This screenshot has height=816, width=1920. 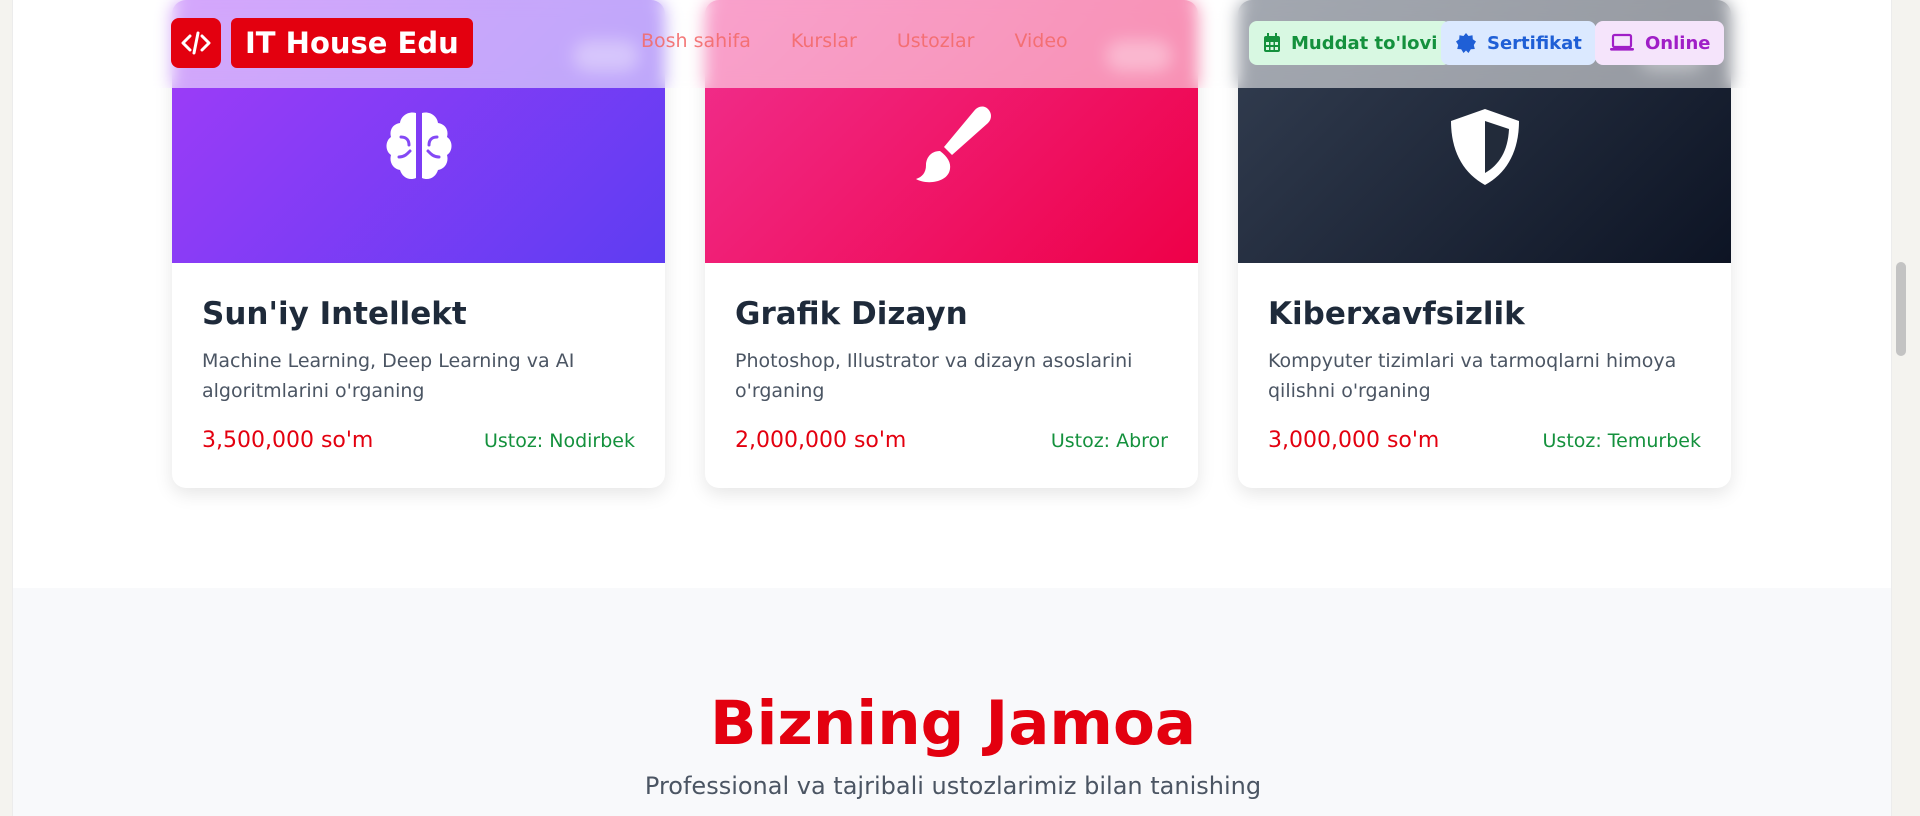 I want to click on course-teacher: Ustoz: Temurbek, so click(x=1621, y=441).